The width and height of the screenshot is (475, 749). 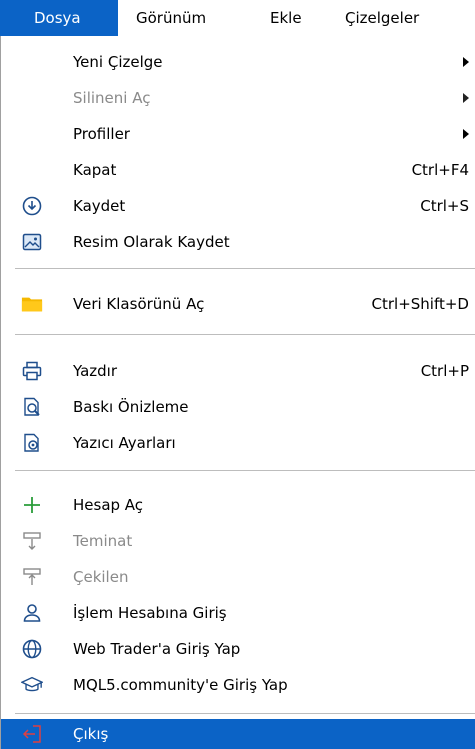 What do you see at coordinates (32, 505) in the screenshot?
I see `plus-icon` at bounding box center [32, 505].